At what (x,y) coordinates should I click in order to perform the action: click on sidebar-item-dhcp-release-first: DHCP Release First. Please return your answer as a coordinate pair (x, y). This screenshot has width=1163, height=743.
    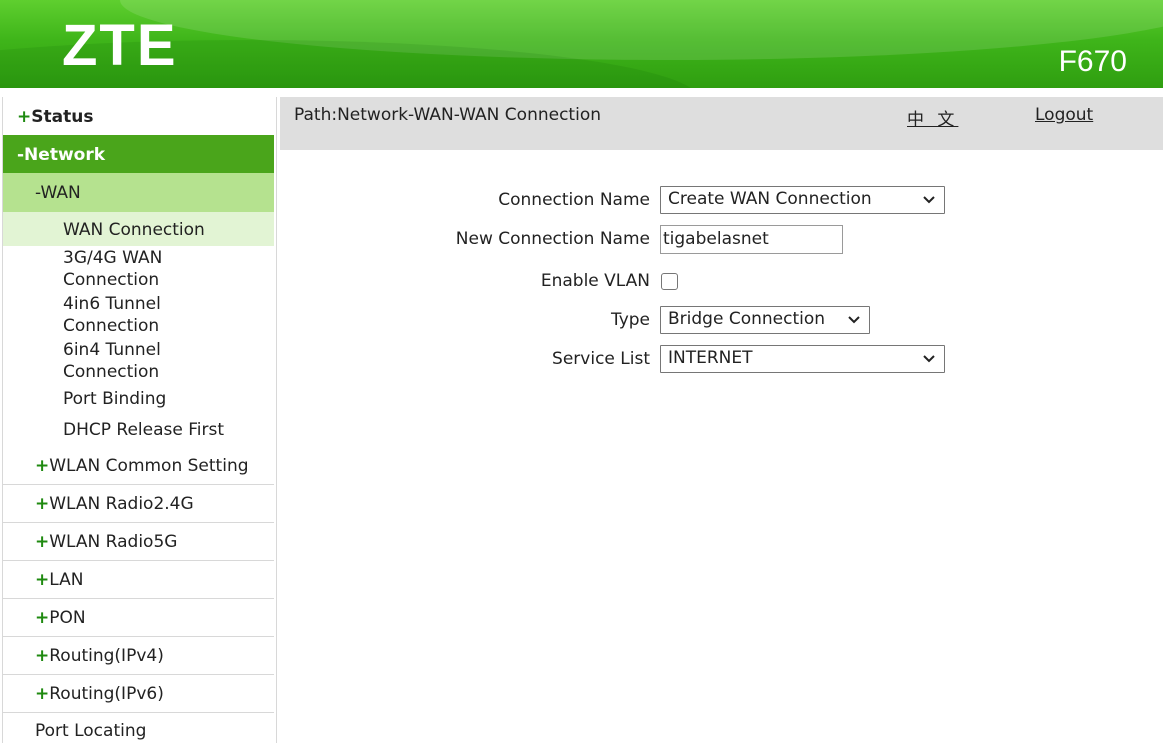
    Looking at the image, I should click on (138, 434).